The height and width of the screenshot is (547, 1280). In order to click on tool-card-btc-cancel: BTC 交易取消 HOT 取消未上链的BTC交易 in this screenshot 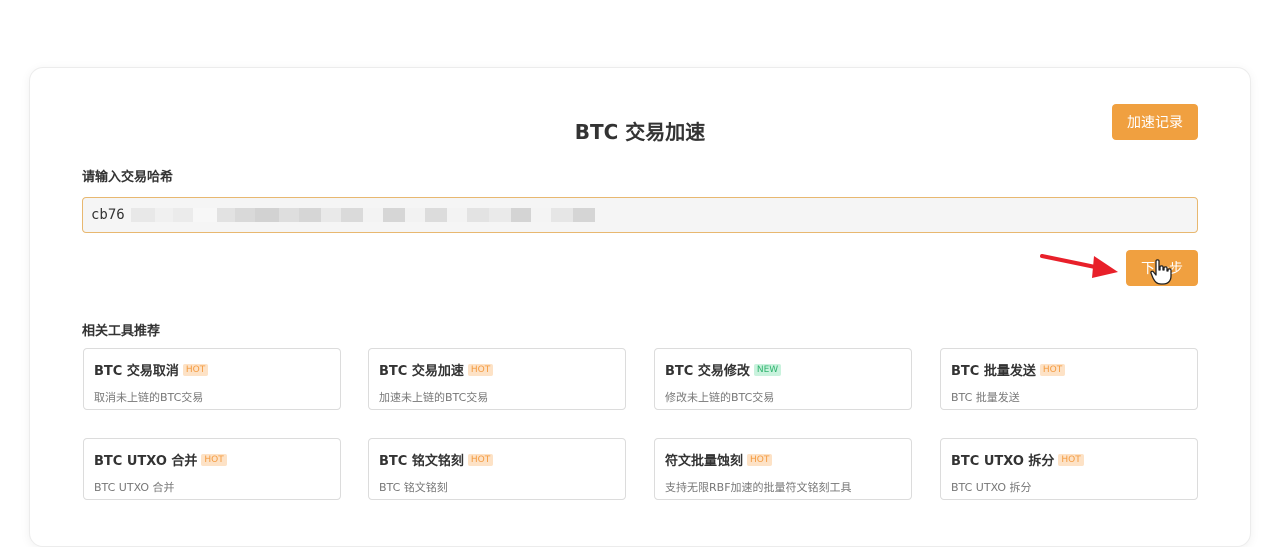, I will do `click(212, 379)`.